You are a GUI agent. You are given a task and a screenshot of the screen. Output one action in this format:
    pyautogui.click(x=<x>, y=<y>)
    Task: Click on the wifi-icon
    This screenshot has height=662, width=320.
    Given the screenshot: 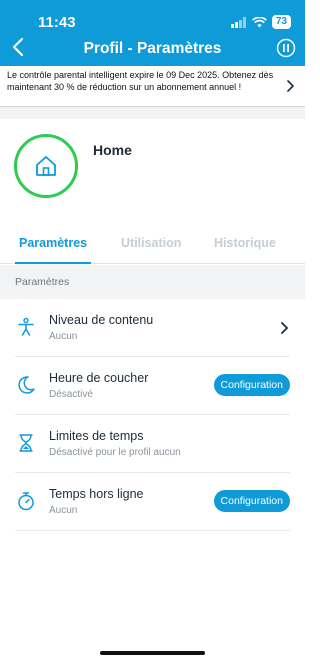 What is the action you would take?
    pyautogui.click(x=259, y=21)
    